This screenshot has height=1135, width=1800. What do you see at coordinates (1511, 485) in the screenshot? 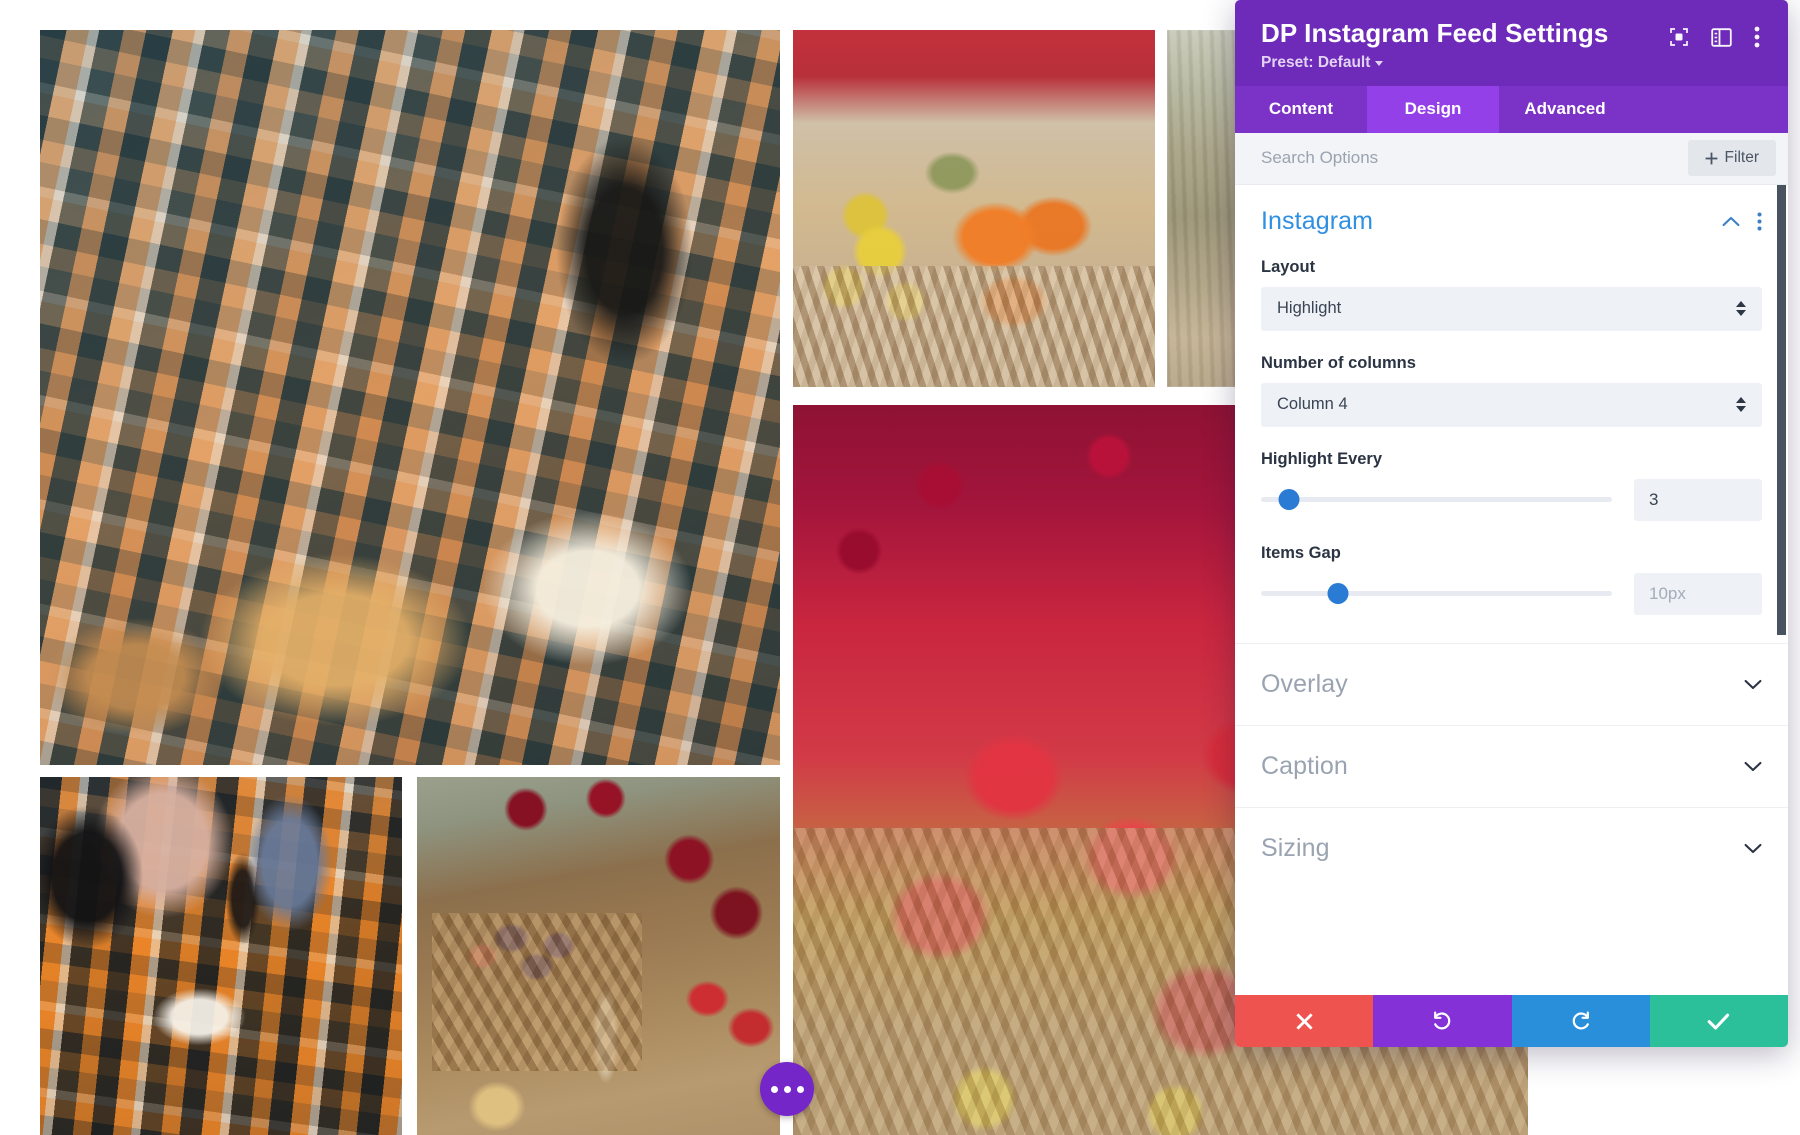
I see `field-highlight-every: Highlight Every` at bounding box center [1511, 485].